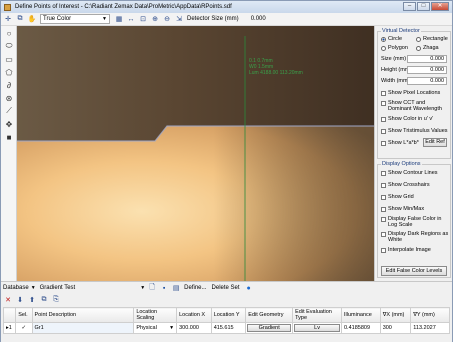 Image resolution: width=453 pixels, height=342 pixels. Describe the element at coordinates (176, 288) in the screenshot. I see `save-as-icon: ▤` at that location.